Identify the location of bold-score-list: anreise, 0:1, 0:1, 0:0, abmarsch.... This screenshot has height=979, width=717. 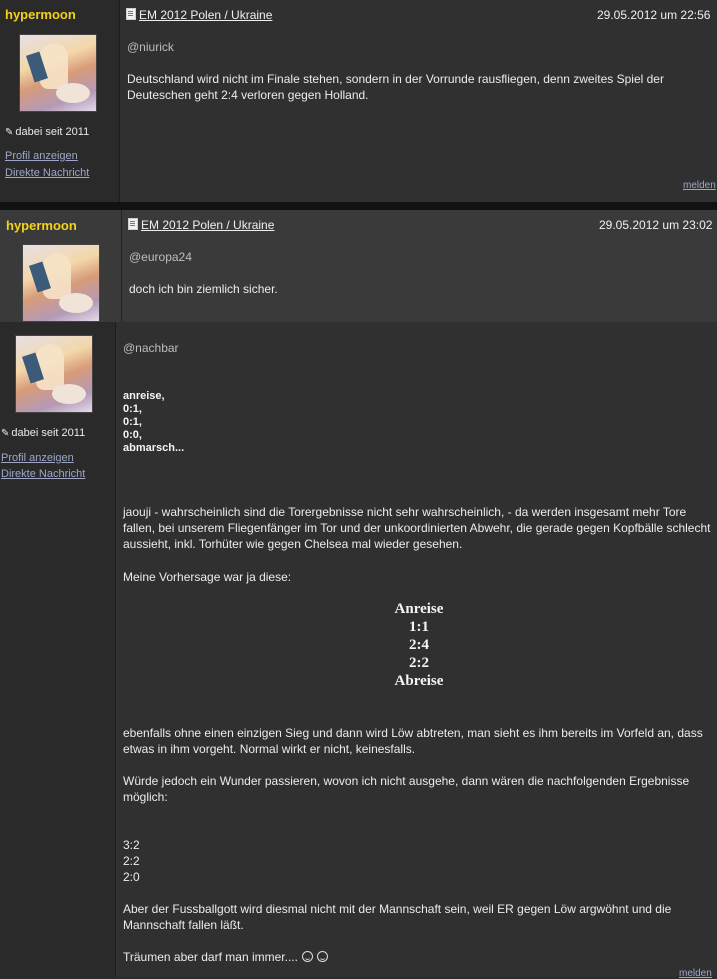
(153, 422).